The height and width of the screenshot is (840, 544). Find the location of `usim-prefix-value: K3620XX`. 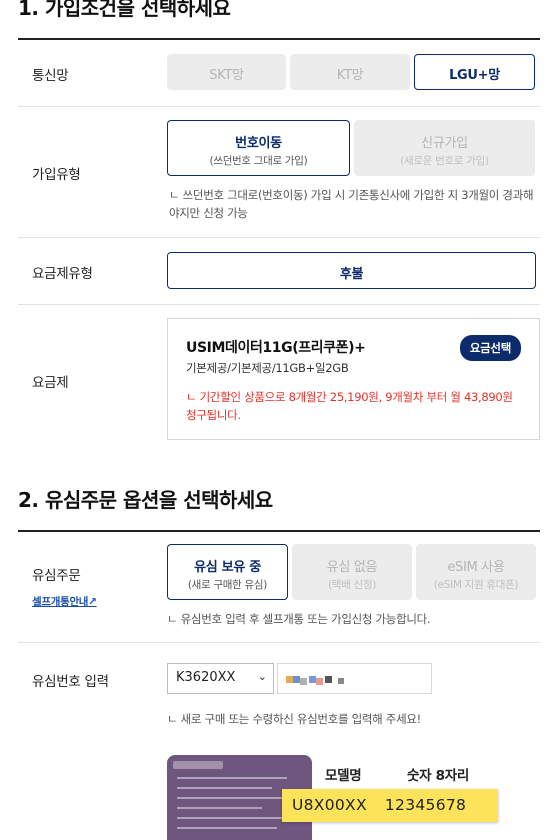

usim-prefix-value: K3620XX is located at coordinates (206, 677).